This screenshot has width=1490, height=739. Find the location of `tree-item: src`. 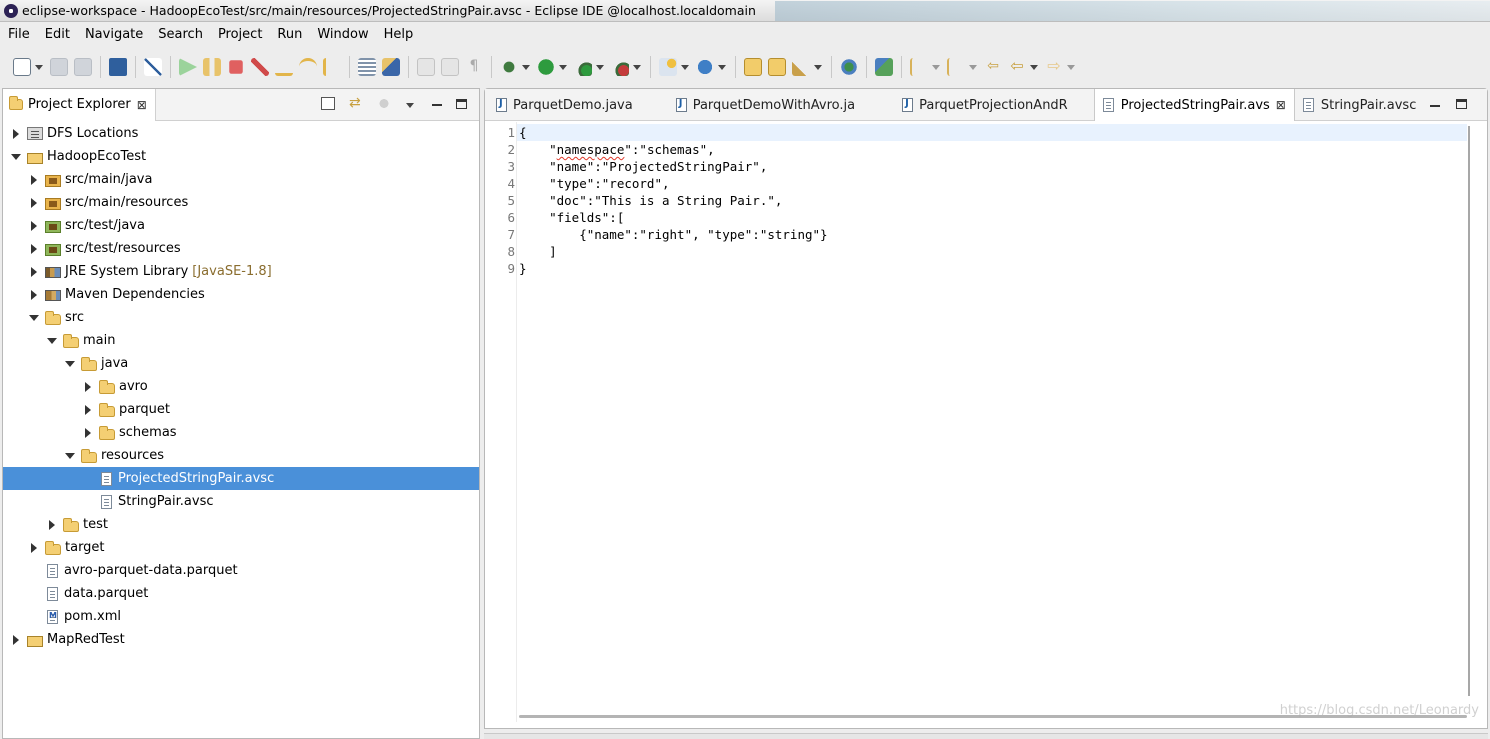

tree-item: src is located at coordinates (241, 317).